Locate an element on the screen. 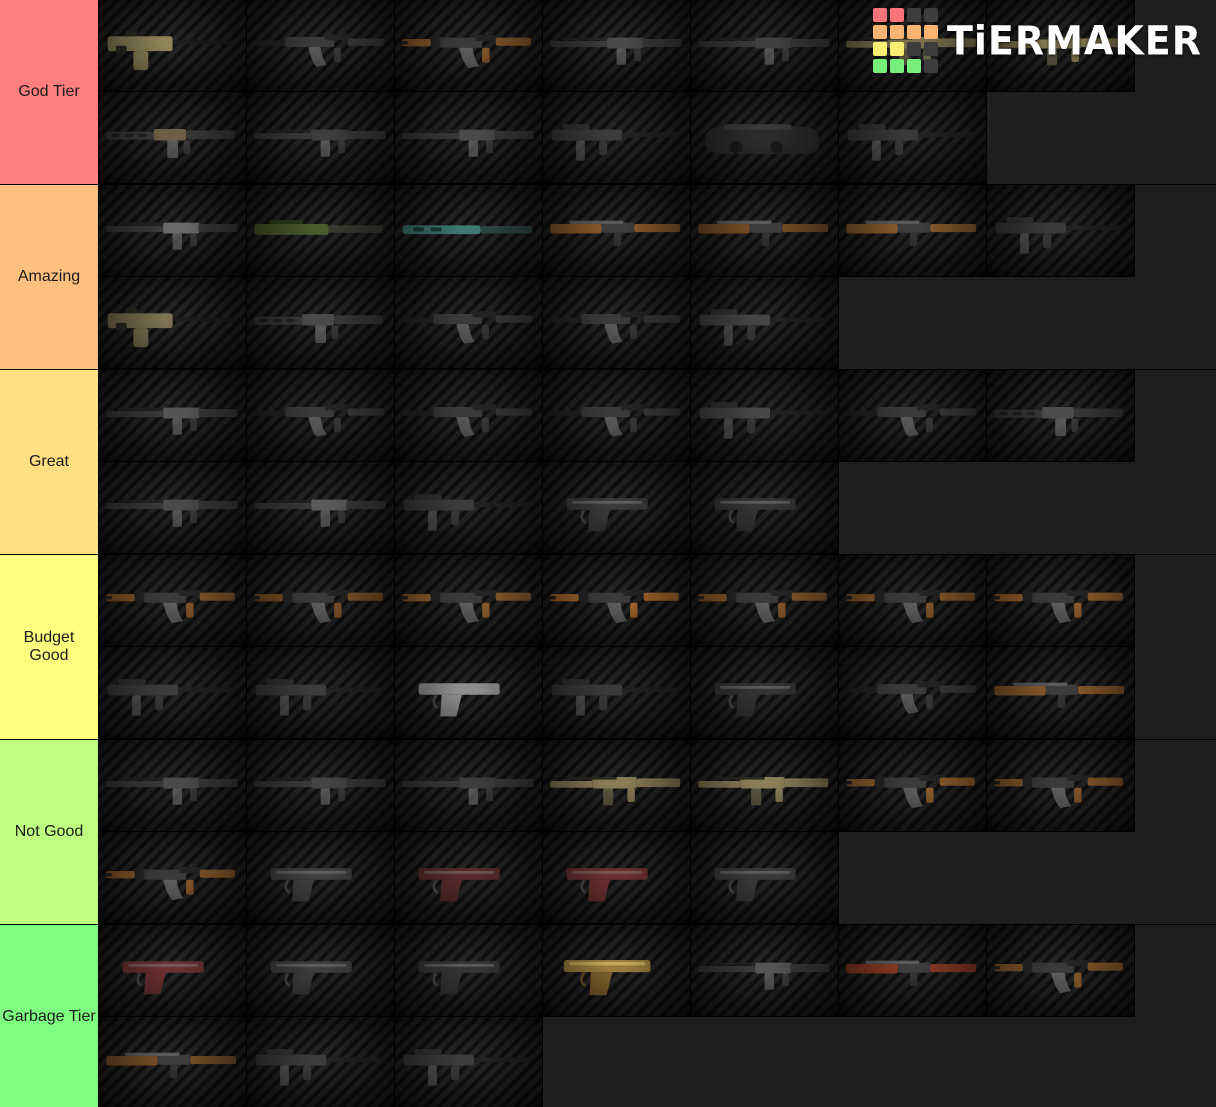 The image size is (1216, 1107). tier-item-gold-tokarev-pistol is located at coordinates (617, 971).